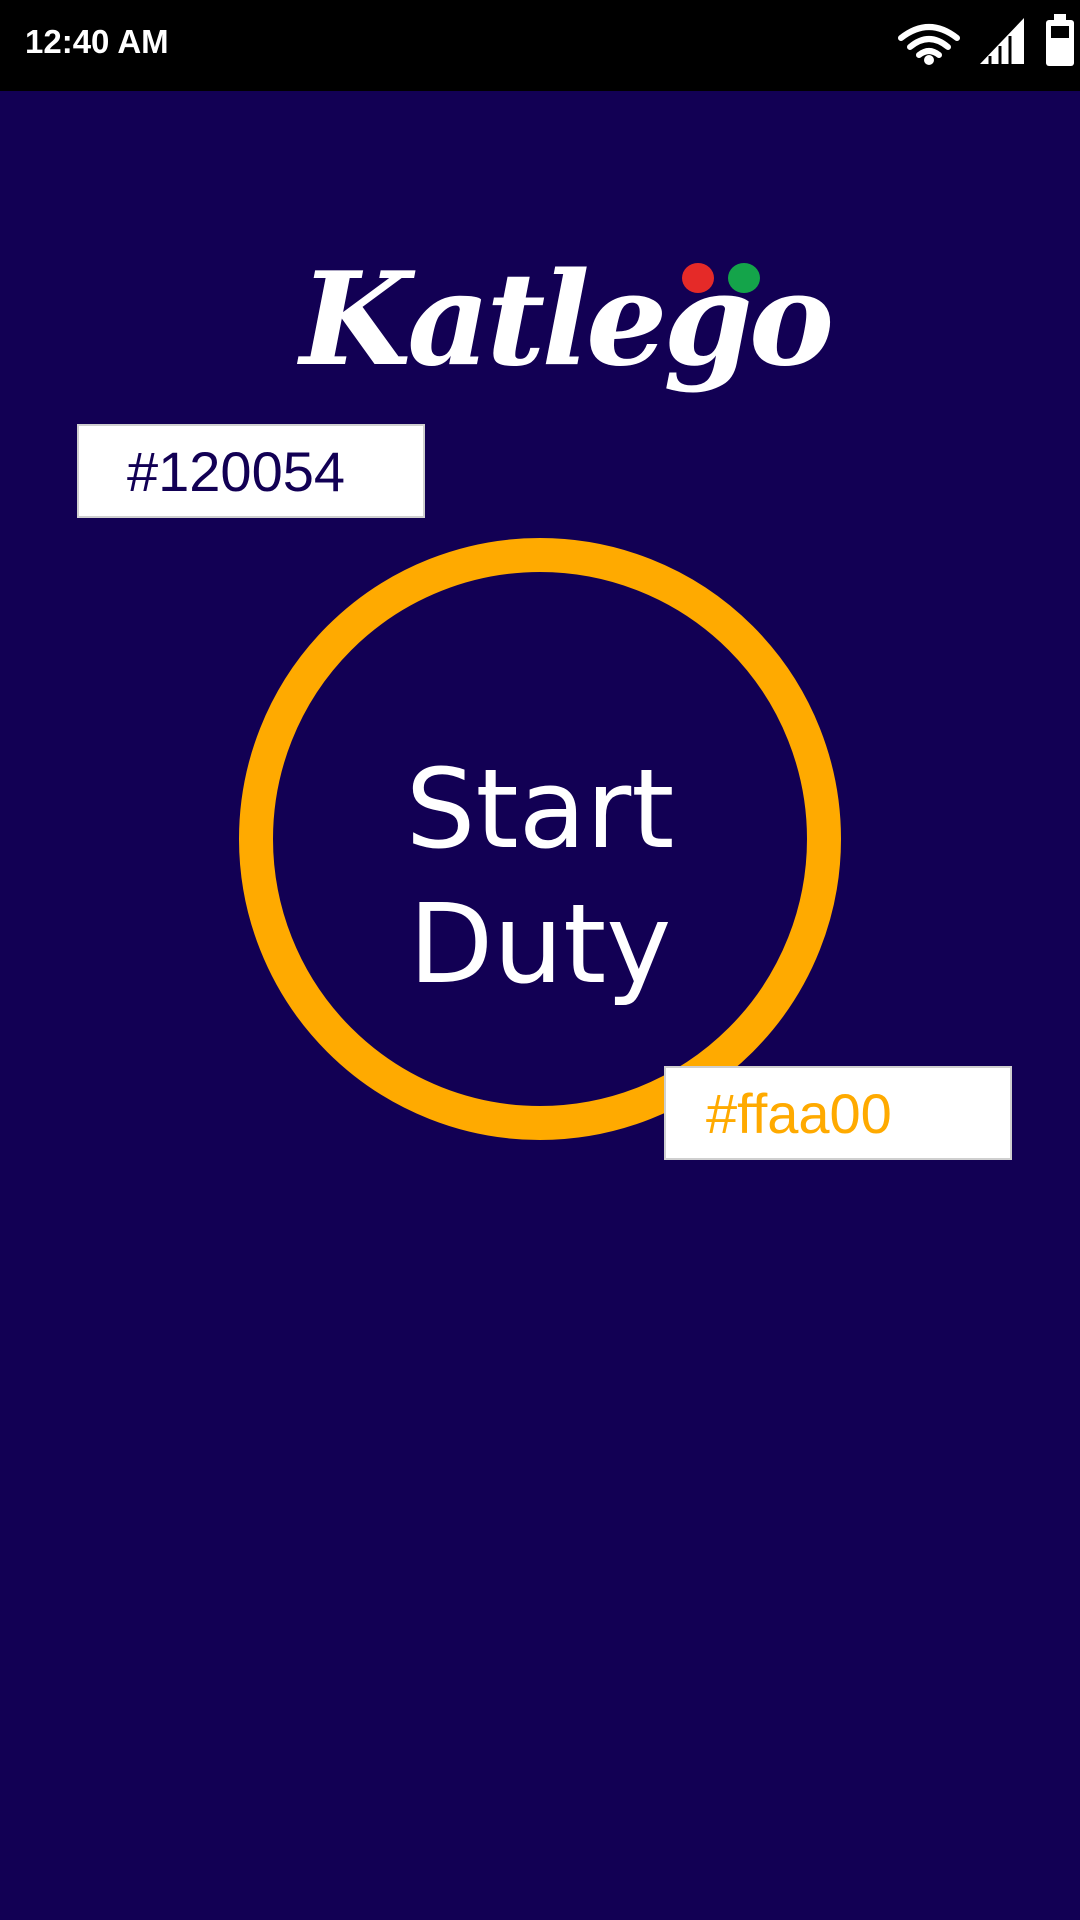  What do you see at coordinates (1002, 41) in the screenshot?
I see `signal-icon` at bounding box center [1002, 41].